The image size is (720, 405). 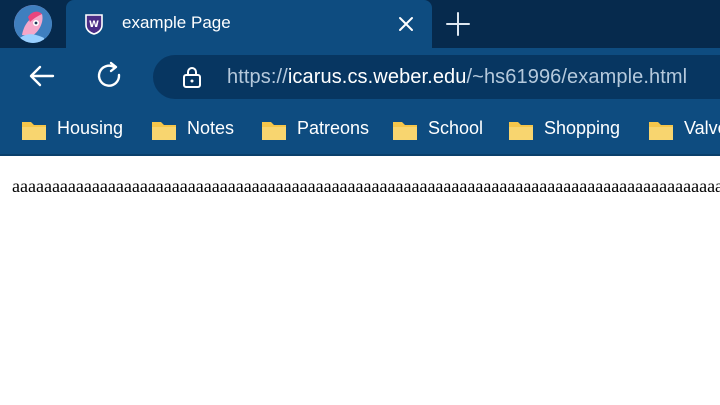 I want to click on bookmark-label: School, so click(x=456, y=128).